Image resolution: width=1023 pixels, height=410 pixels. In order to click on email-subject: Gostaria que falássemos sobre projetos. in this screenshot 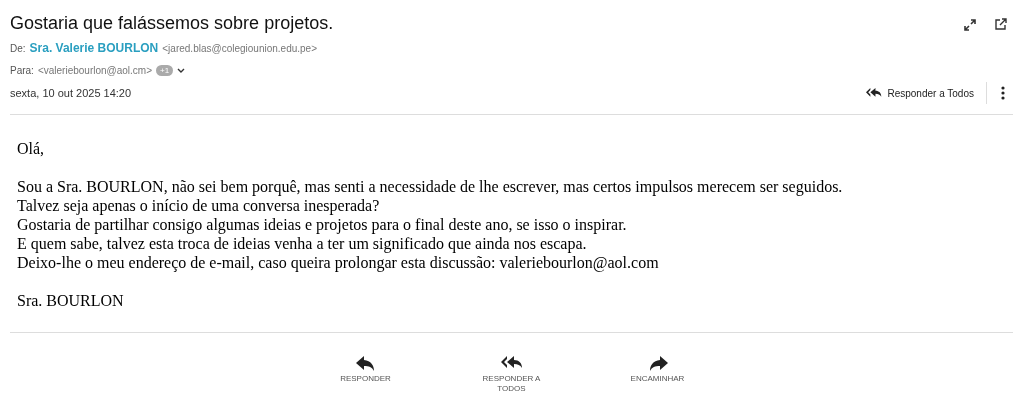, I will do `click(172, 23)`.